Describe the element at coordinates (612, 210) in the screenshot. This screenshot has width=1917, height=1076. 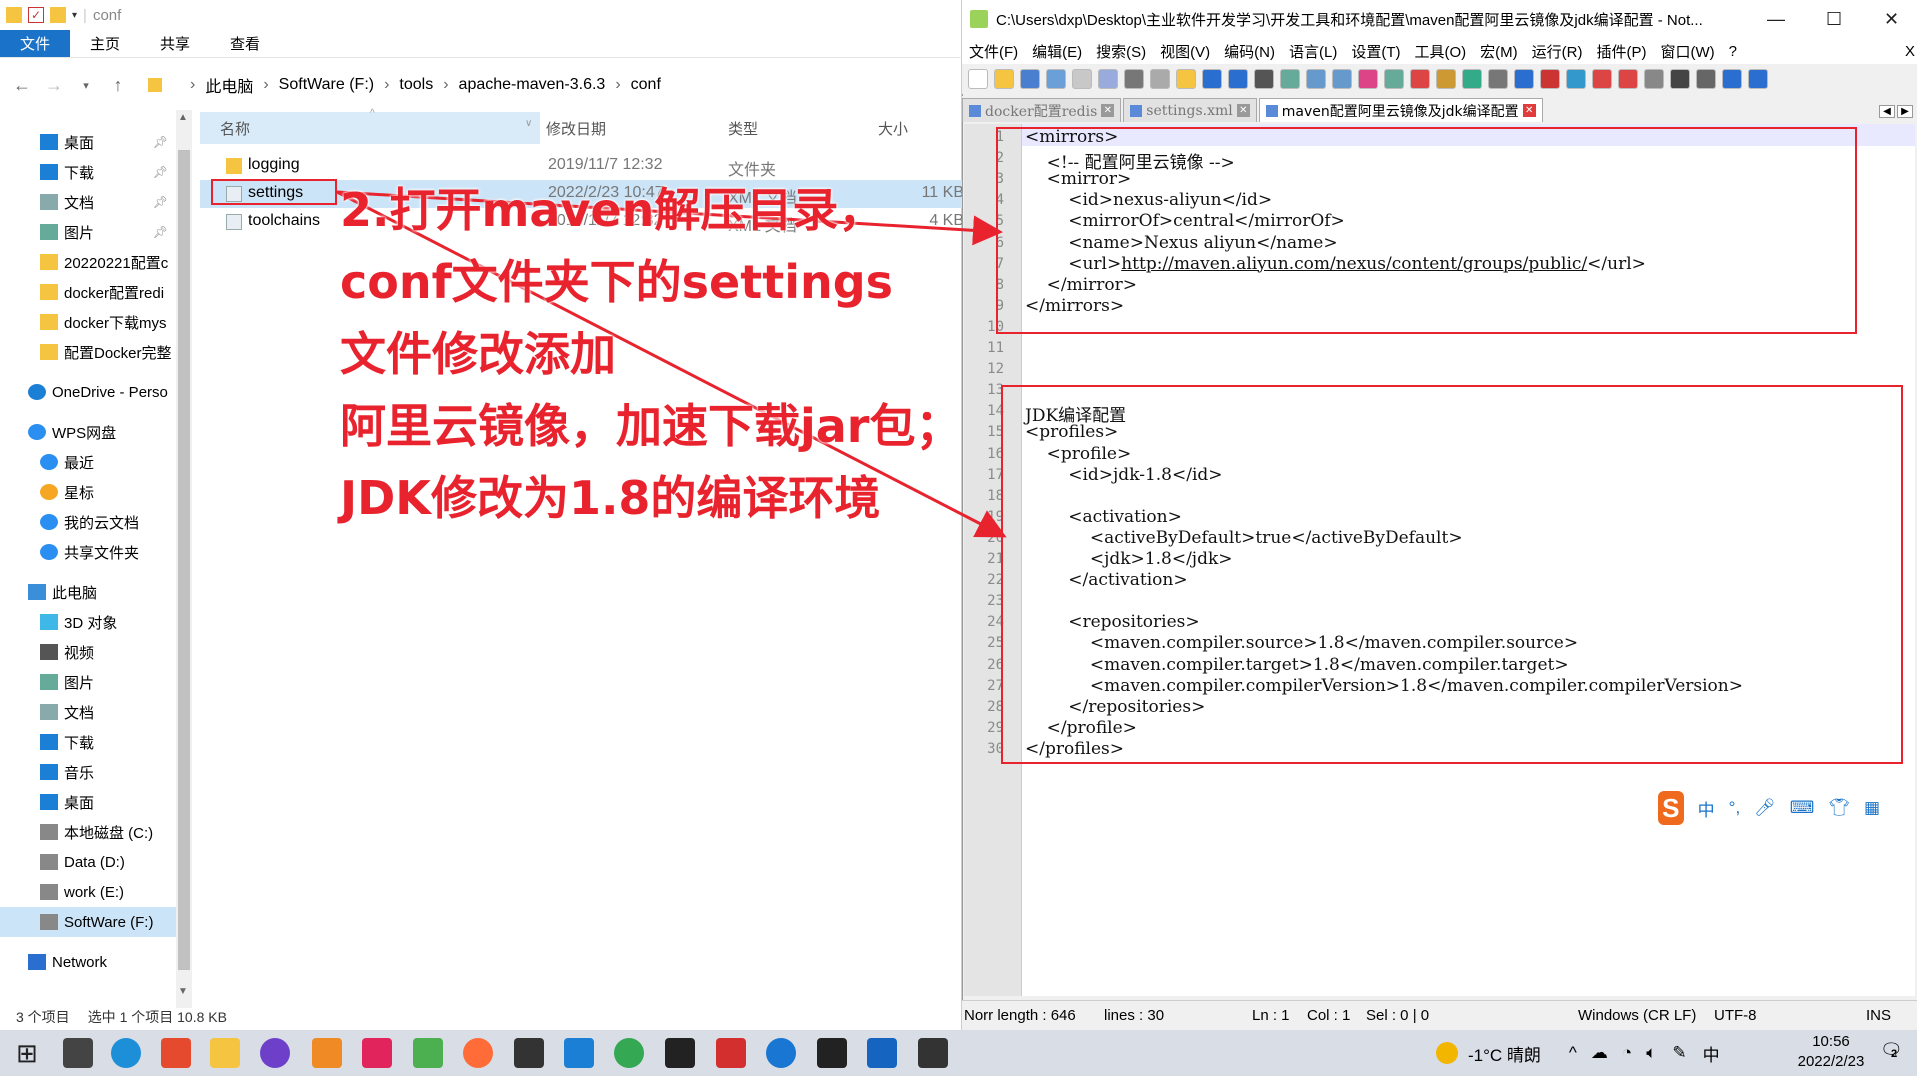
I see `annotation-line: 2.打开maven解压目录，` at that location.